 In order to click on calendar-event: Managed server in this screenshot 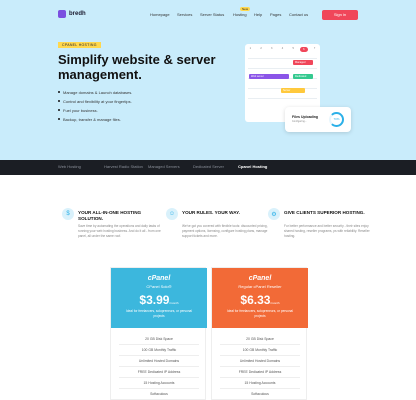, I will do `click(303, 64)`.